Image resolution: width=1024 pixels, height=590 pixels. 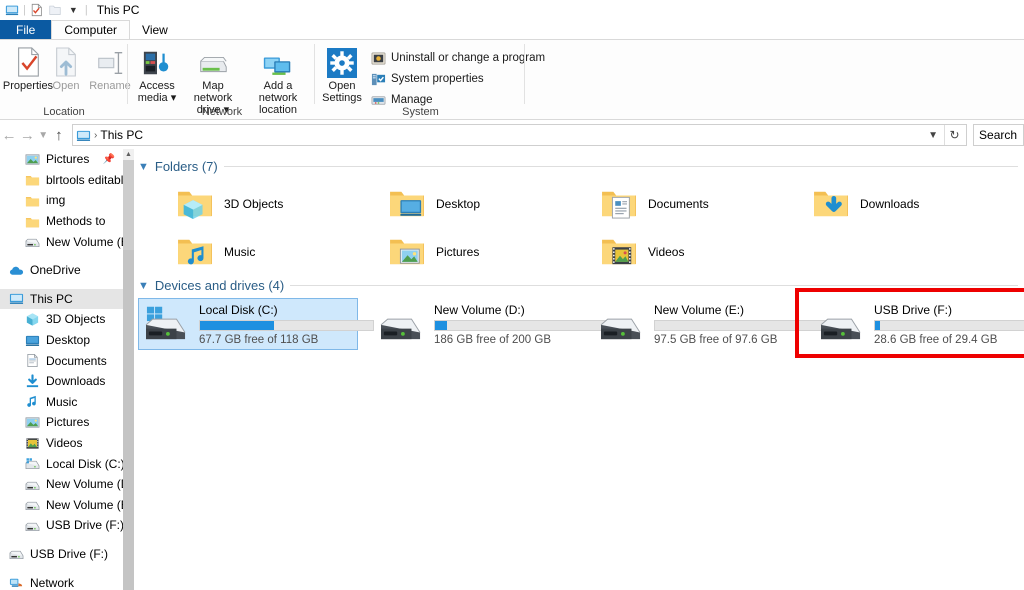 I want to click on tab-computer: Computer, so click(x=91, y=29).